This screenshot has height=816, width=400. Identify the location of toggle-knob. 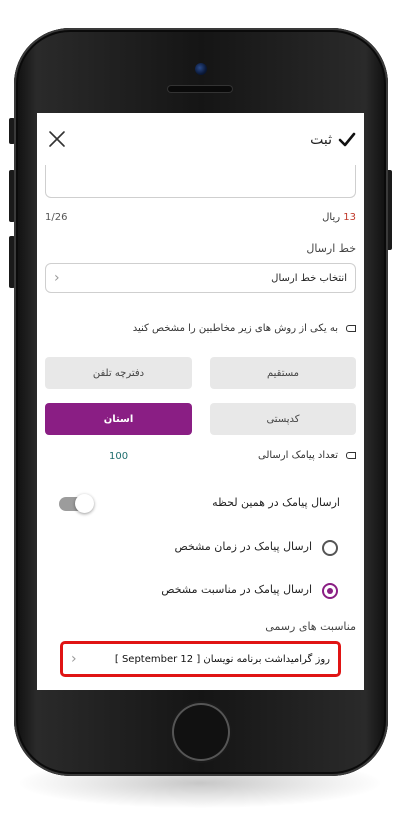
(84, 503).